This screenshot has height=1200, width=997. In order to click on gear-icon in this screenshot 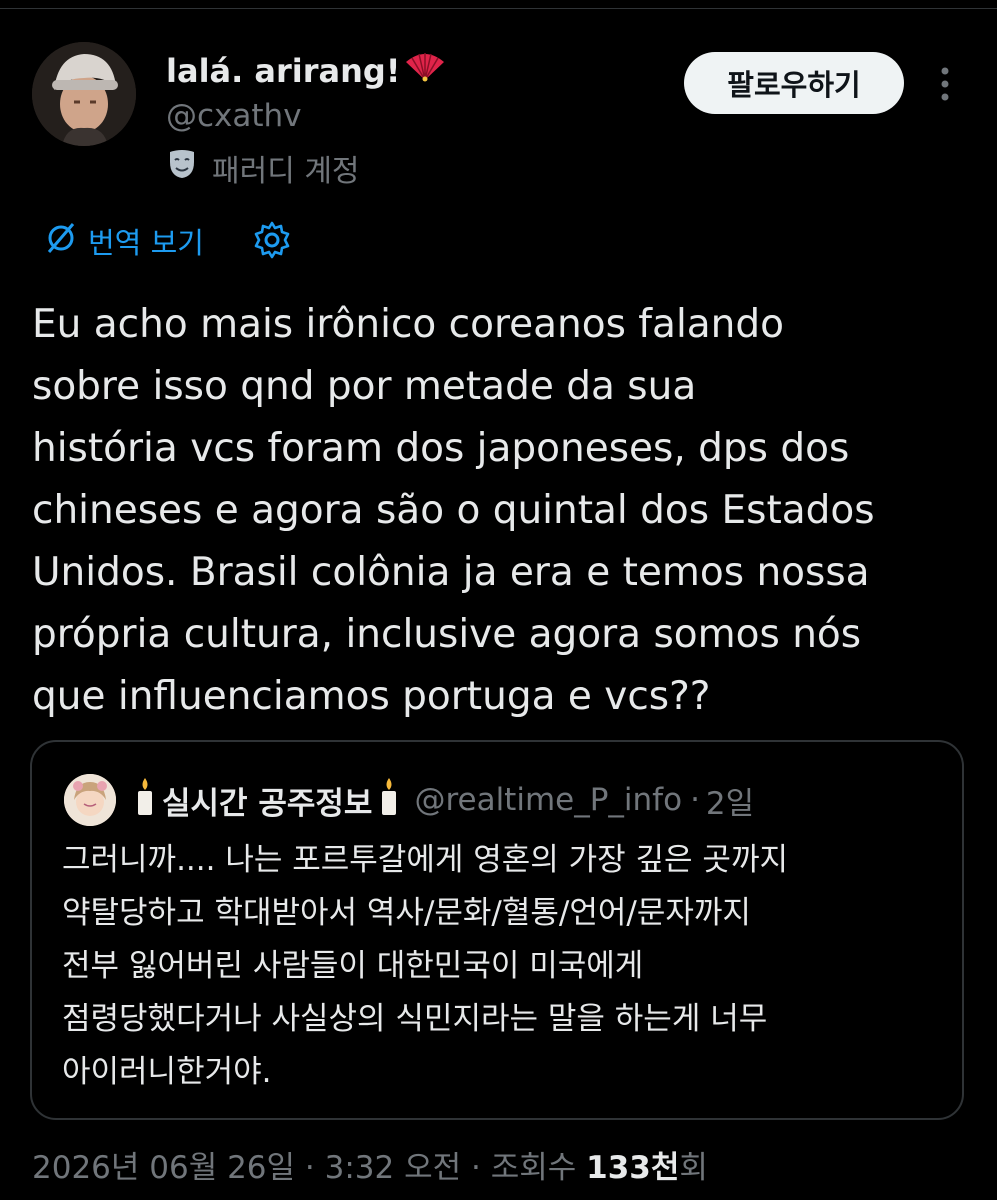, I will do `click(272, 240)`.